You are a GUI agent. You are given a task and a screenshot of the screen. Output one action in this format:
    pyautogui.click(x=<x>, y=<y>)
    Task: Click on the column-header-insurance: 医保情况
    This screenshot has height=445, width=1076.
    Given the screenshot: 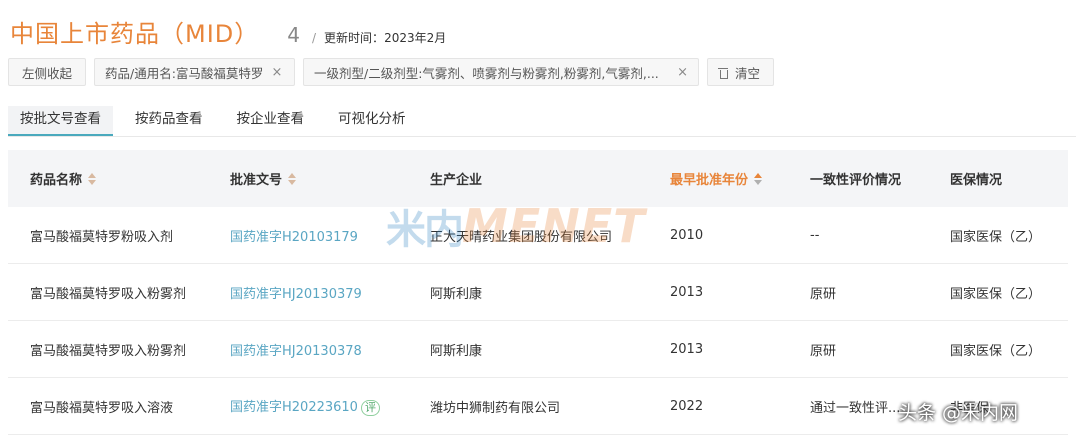 What is the action you would take?
    pyautogui.click(x=976, y=180)
    